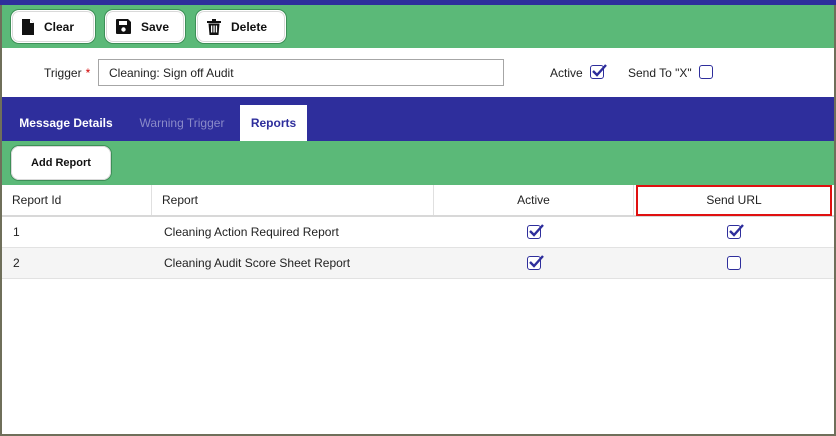 This screenshot has height=436, width=836. What do you see at coordinates (16, 263) in the screenshot?
I see `report-id-cell: 2` at bounding box center [16, 263].